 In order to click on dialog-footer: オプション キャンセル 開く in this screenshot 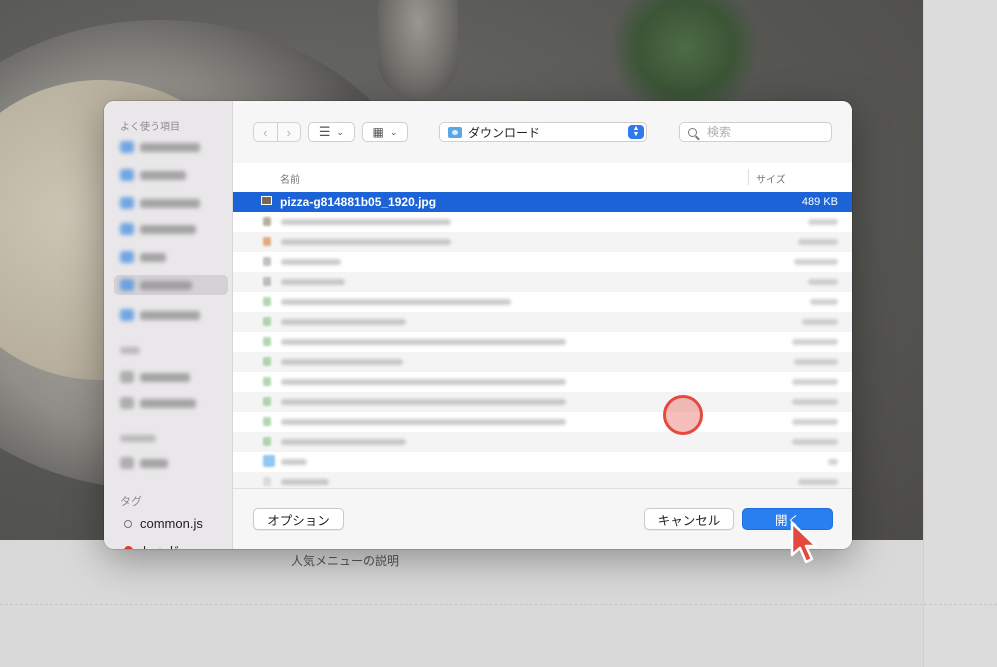, I will do `click(542, 518)`.